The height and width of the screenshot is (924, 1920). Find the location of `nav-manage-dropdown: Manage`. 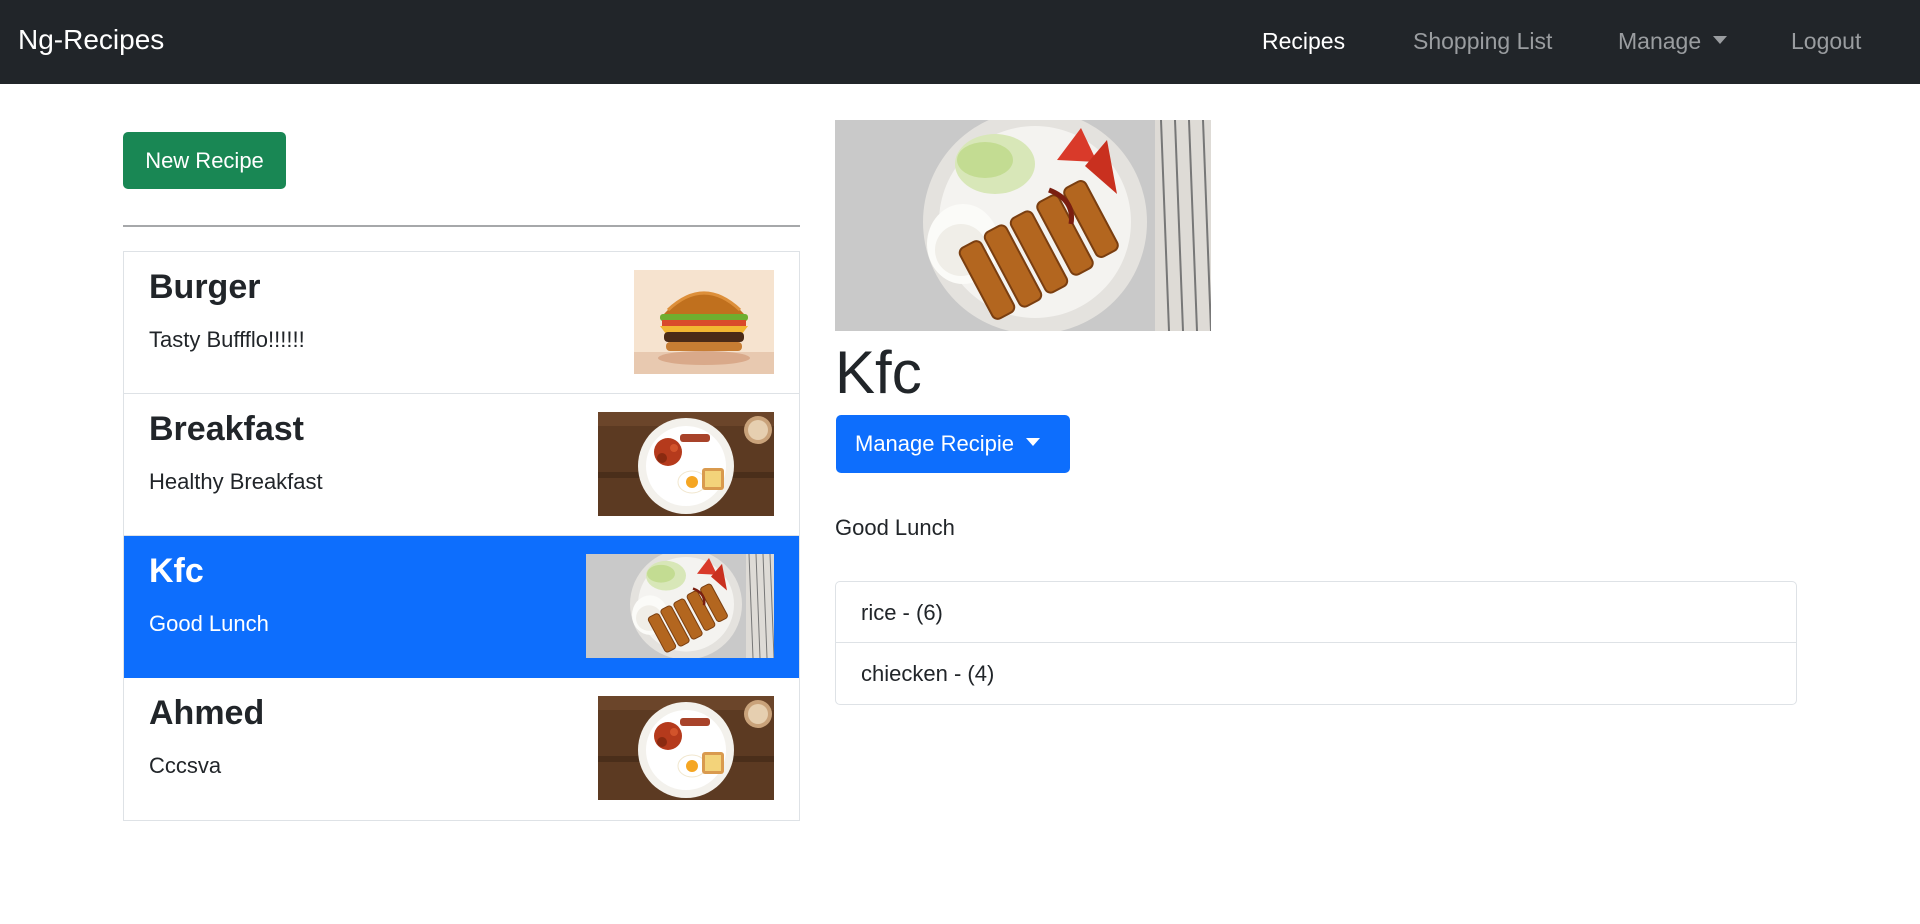

nav-manage-dropdown: Manage is located at coordinates (1673, 41).